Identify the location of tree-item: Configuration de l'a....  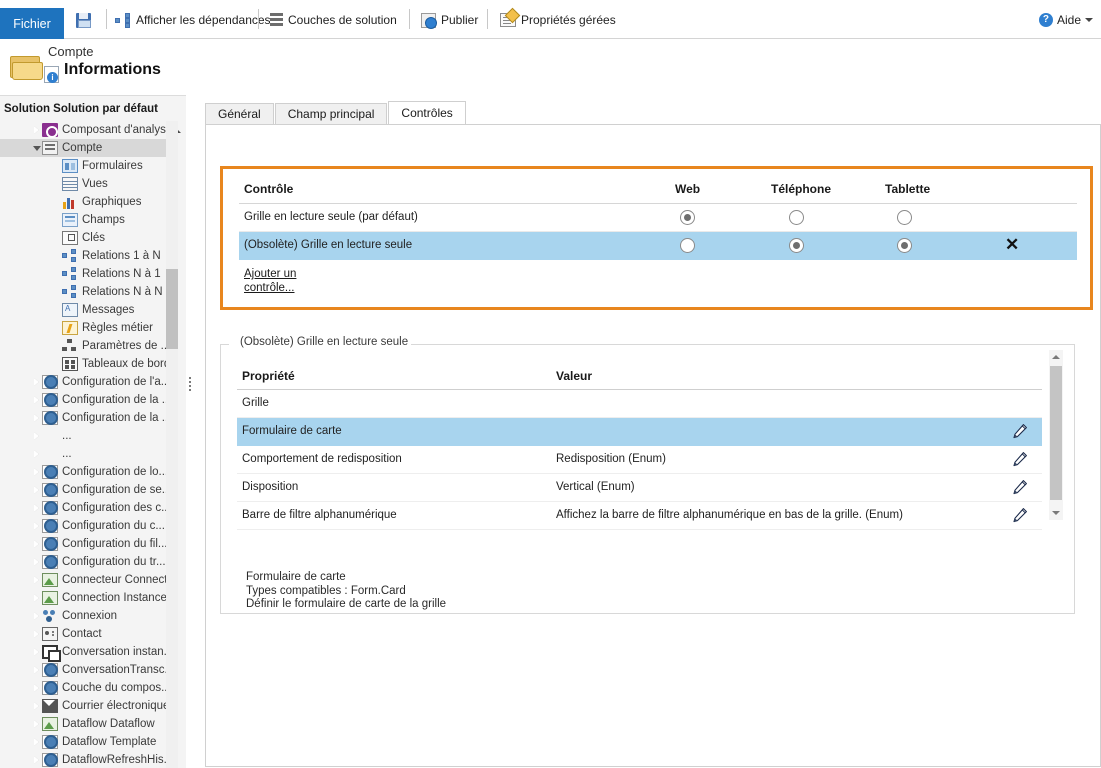
(86, 382).